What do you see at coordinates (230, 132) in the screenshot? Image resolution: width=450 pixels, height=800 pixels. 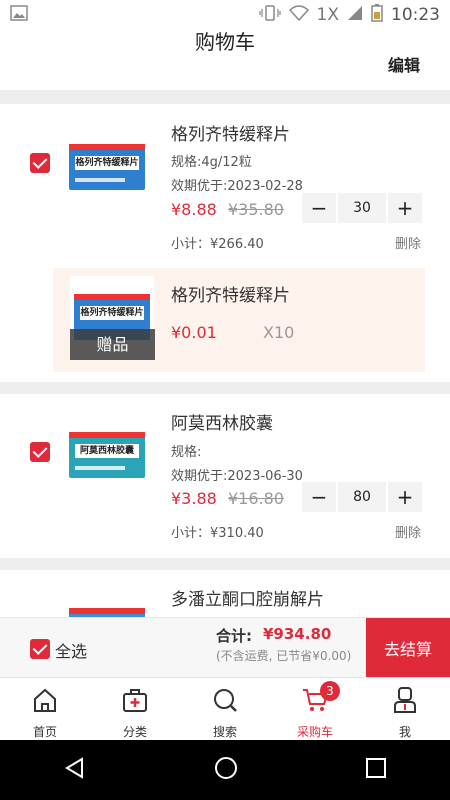 I see `product-name: 格列齐特缓释片` at bounding box center [230, 132].